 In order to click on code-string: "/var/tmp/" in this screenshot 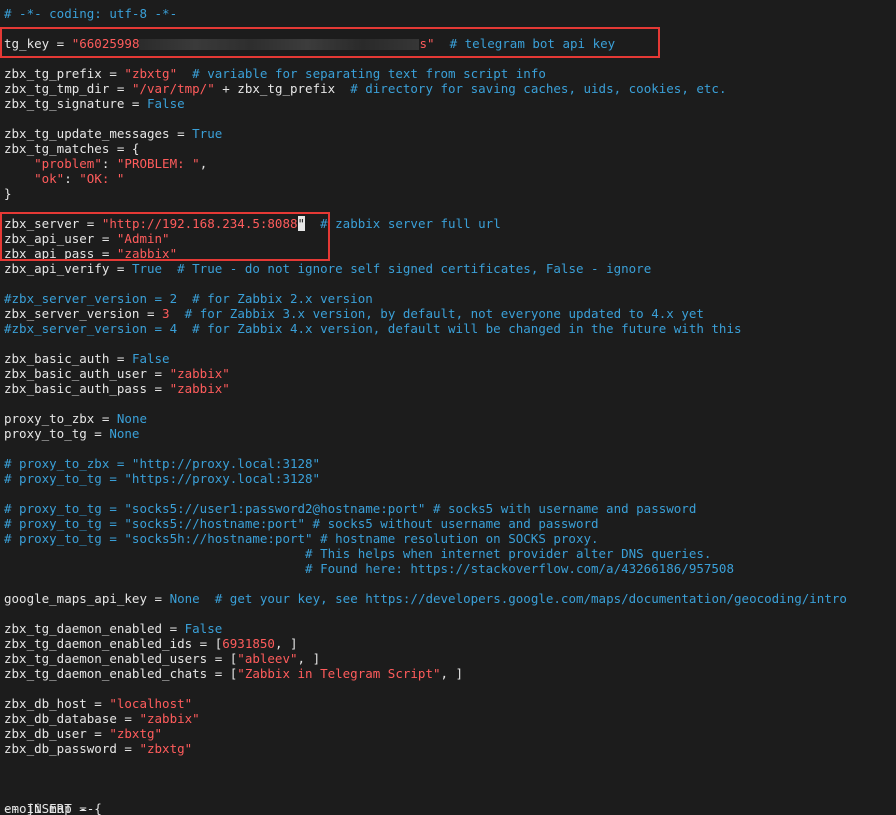, I will do `click(173, 88)`.